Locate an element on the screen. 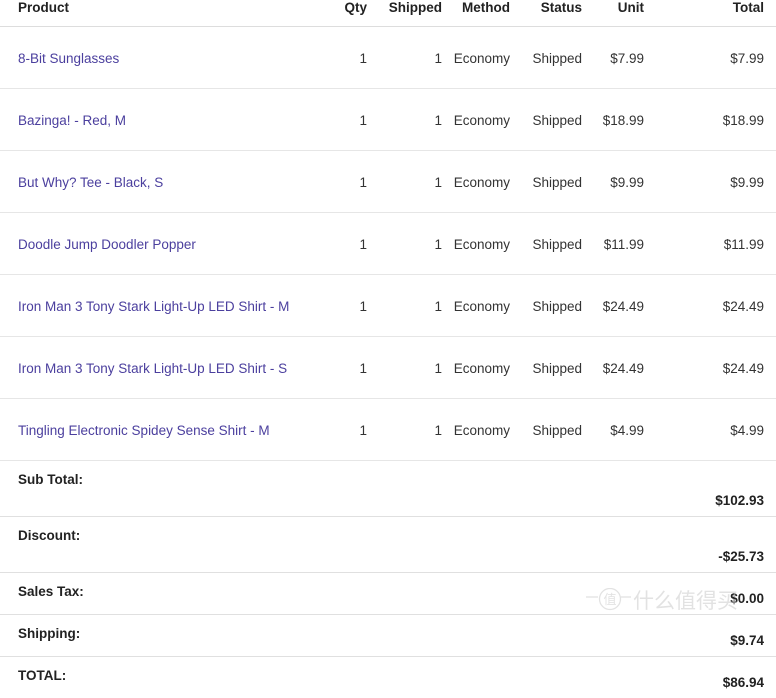  cell-unit: $9.99 is located at coordinates (625, 182).